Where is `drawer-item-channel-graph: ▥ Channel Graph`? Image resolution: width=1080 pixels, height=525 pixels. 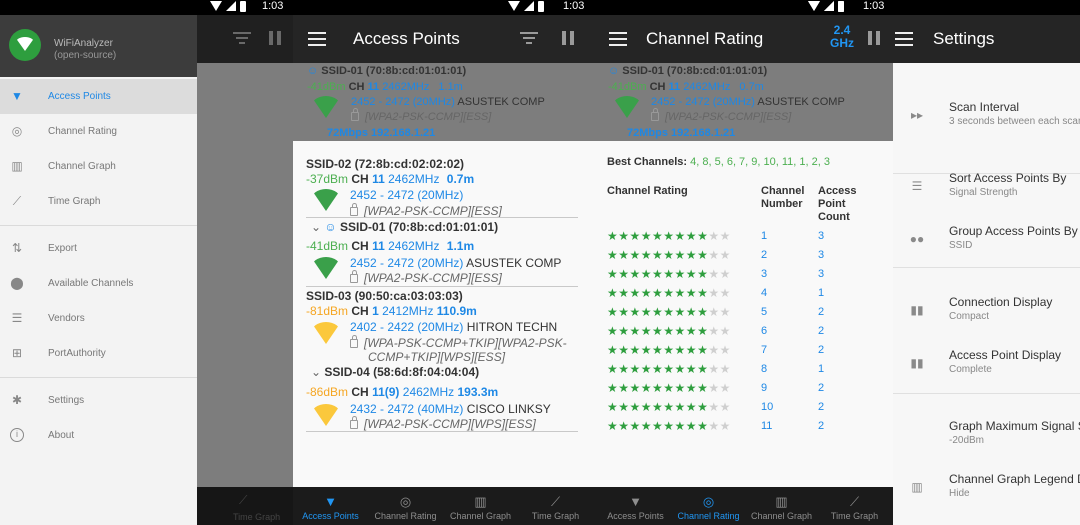 drawer-item-channel-graph: ▥ Channel Graph is located at coordinates (98, 166).